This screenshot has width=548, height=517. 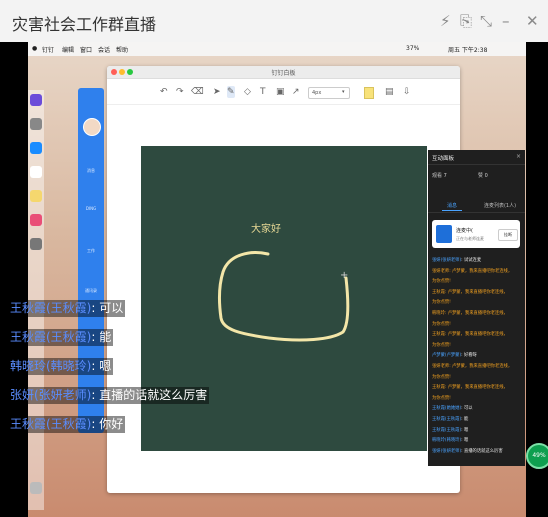 What do you see at coordinates (537, 456) in the screenshot?
I see `status-badge: 49%` at bounding box center [537, 456].